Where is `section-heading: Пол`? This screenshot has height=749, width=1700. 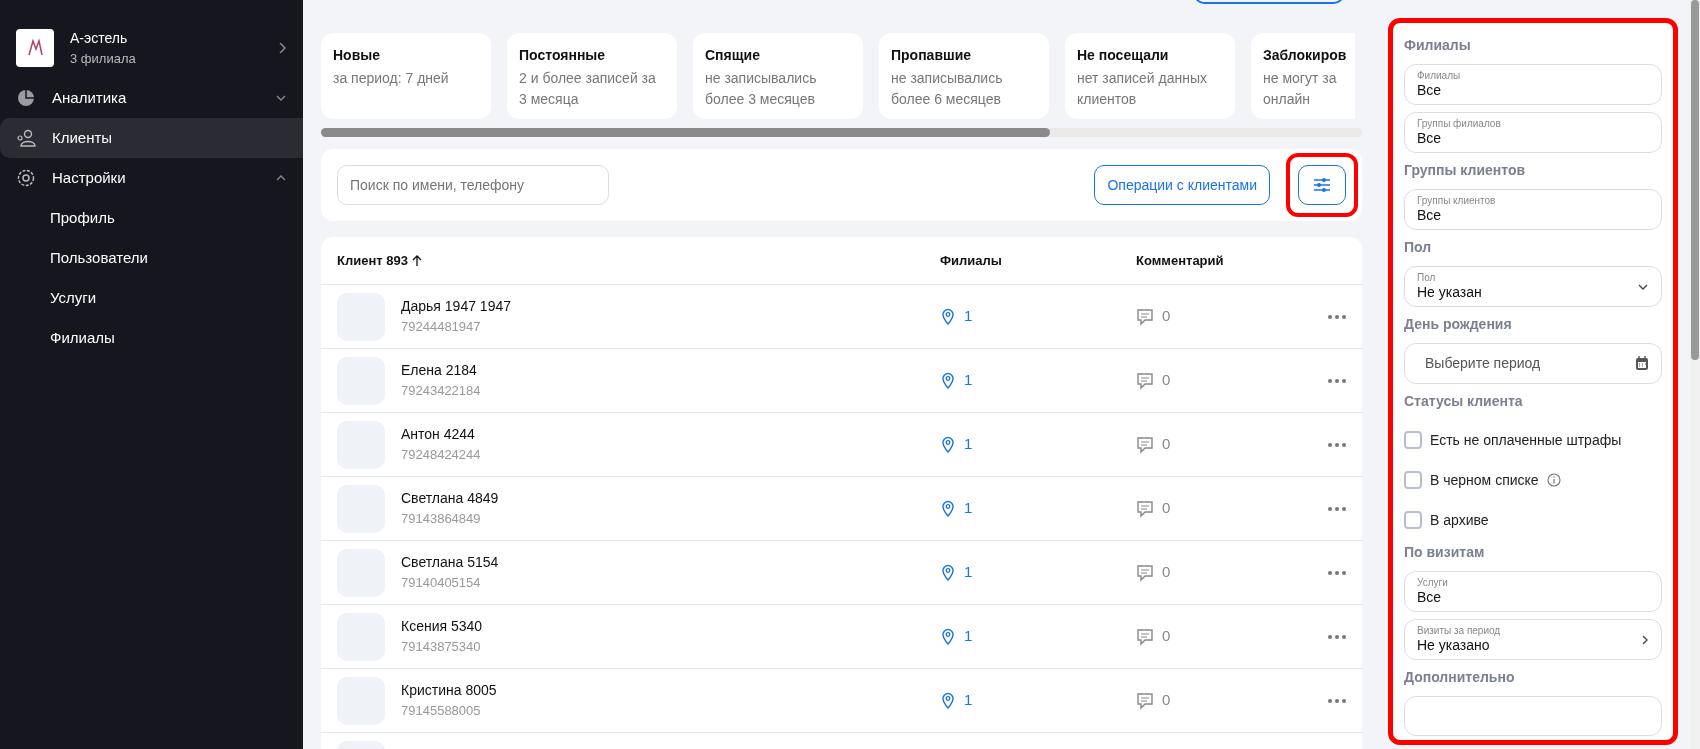
section-heading: Пол is located at coordinates (1418, 247).